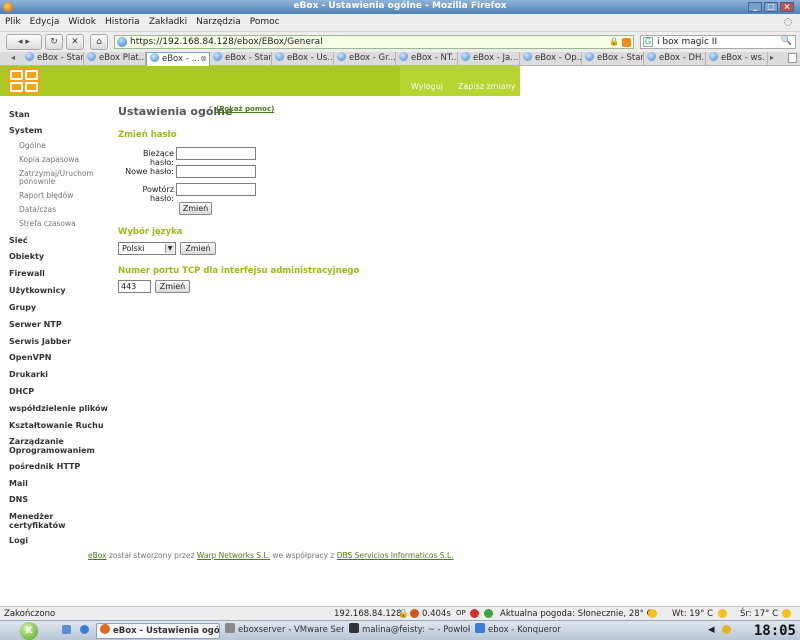  I want to click on files-icon, so click(66, 630).